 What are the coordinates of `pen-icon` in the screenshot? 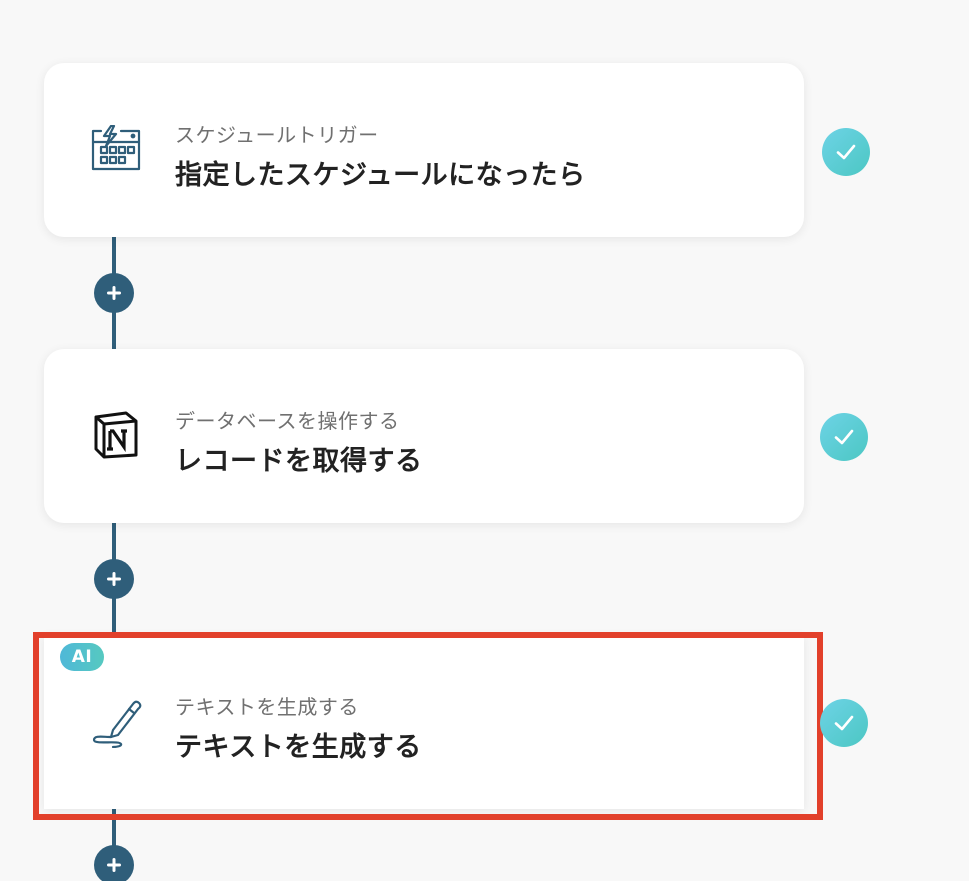 It's located at (116, 721).